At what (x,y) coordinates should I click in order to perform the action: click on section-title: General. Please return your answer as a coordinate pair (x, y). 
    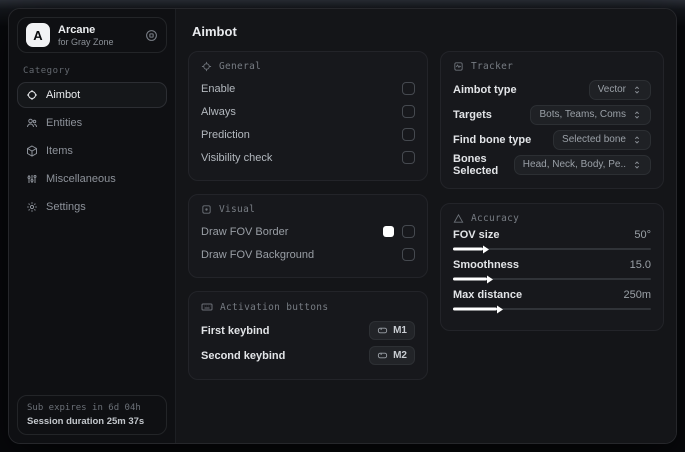
    Looking at the image, I should click on (240, 66).